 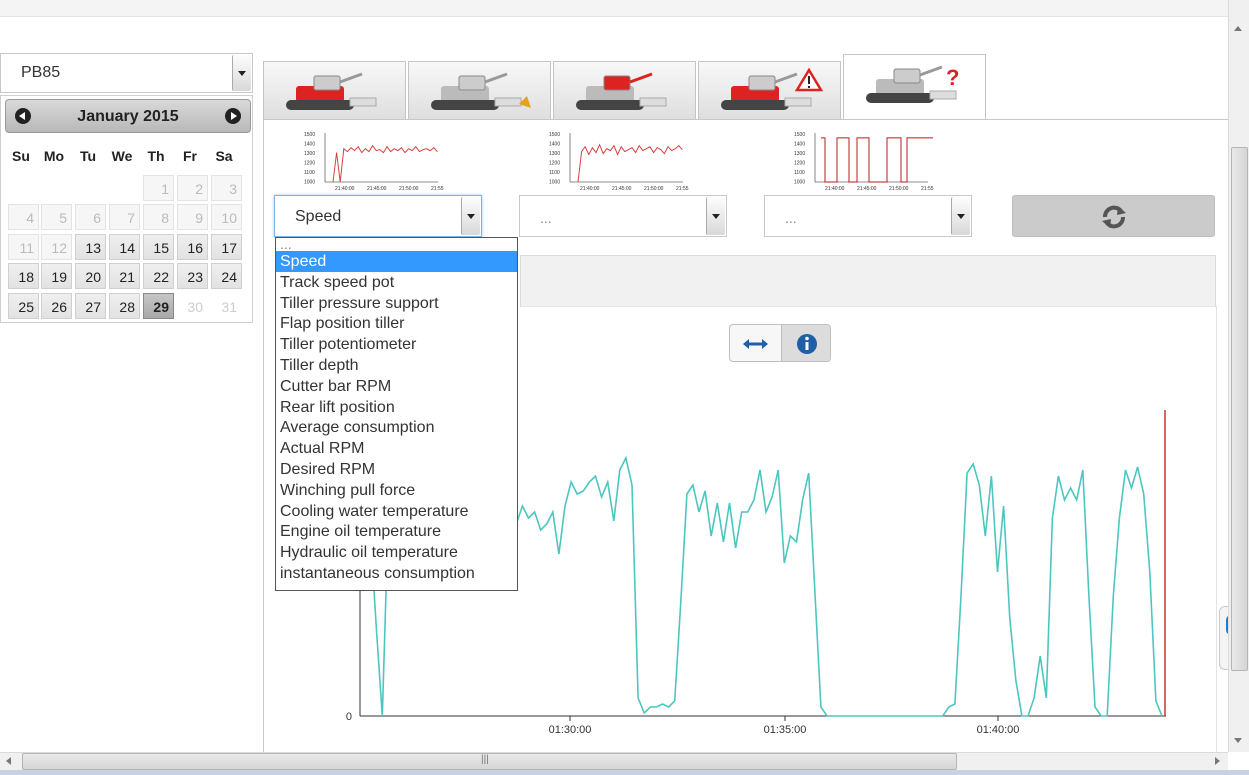 What do you see at coordinates (396, 511) in the screenshot?
I see `dropdown-option: Cooling water temperature` at bounding box center [396, 511].